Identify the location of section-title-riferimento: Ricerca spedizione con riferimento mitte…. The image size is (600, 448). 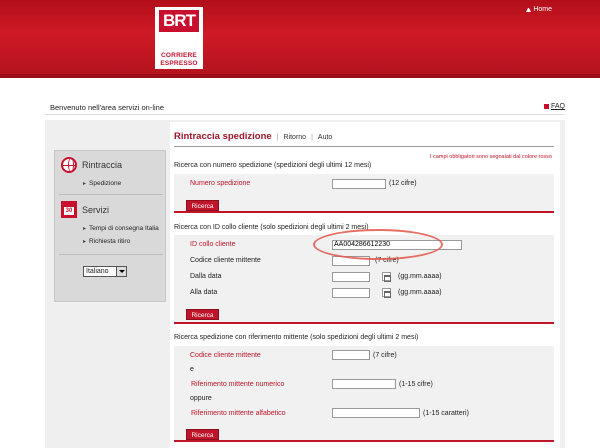
(296, 337).